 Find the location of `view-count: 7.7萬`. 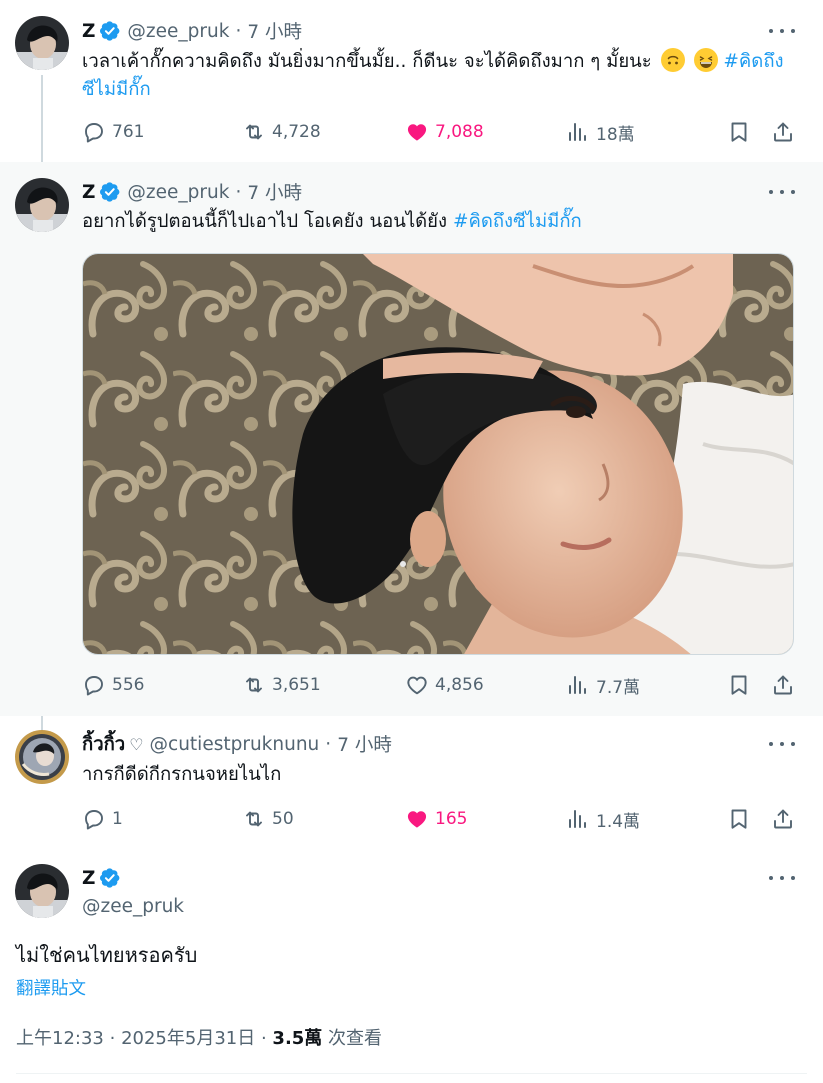

view-count: 7.7萬 is located at coordinates (618, 687).